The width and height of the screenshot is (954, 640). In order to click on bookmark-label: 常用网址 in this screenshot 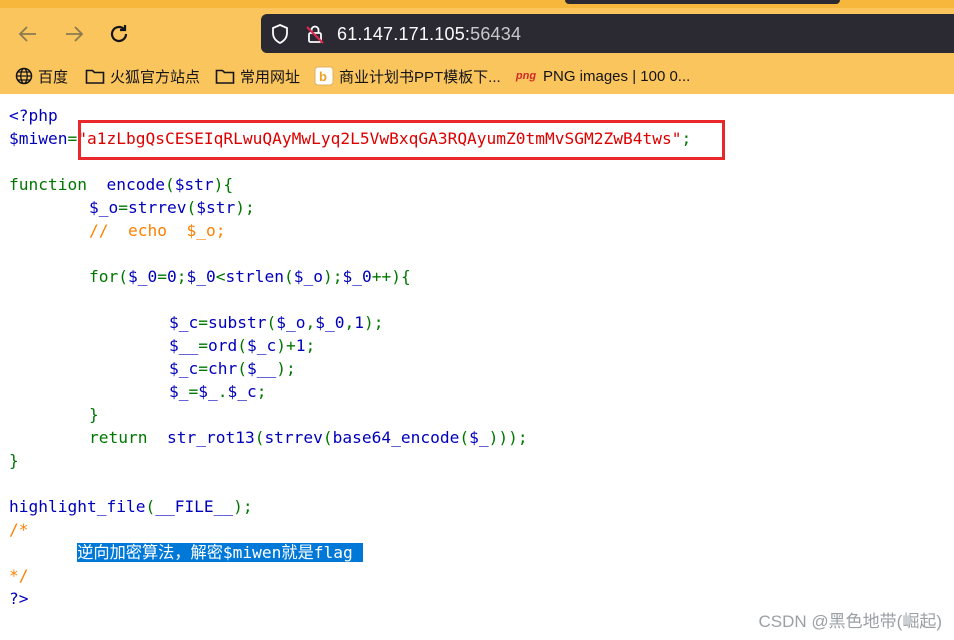, I will do `click(270, 77)`.